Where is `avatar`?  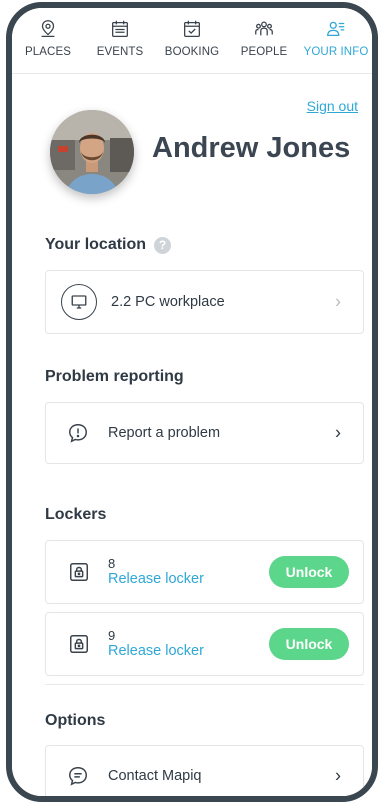 avatar is located at coordinates (92, 152).